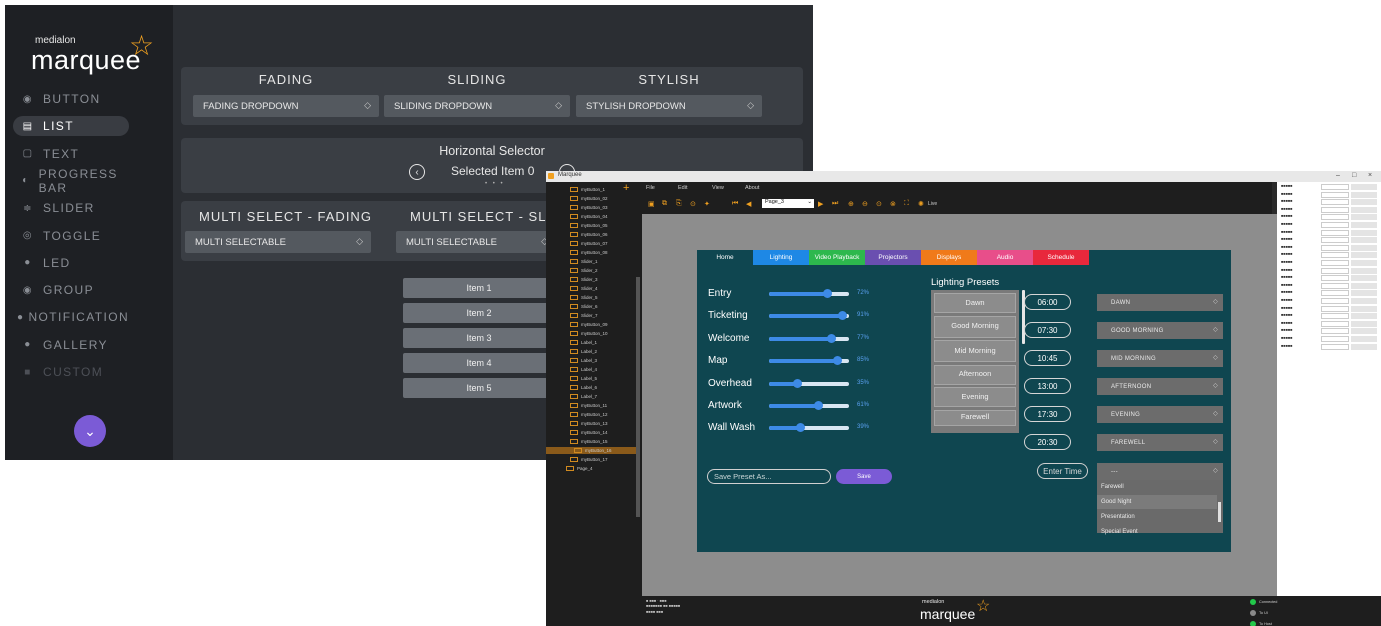 This screenshot has height=626, width=1381. I want to click on chevron-left-icon: ‹, so click(417, 172).